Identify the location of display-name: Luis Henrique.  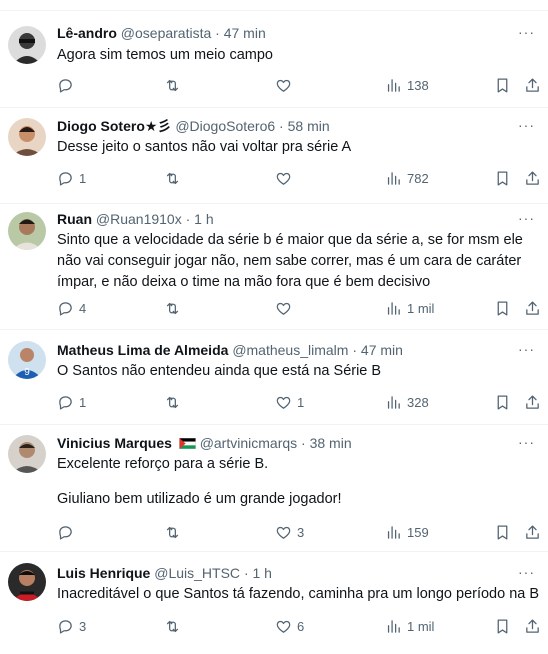
(103, 573).